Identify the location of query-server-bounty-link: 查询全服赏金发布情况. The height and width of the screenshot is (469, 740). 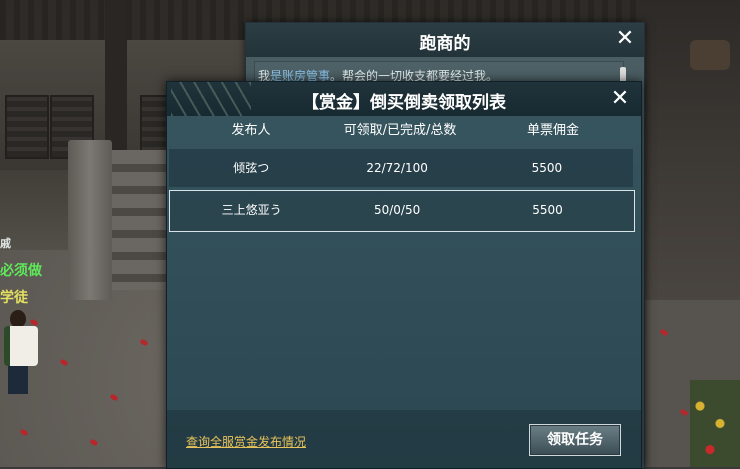
(246, 441).